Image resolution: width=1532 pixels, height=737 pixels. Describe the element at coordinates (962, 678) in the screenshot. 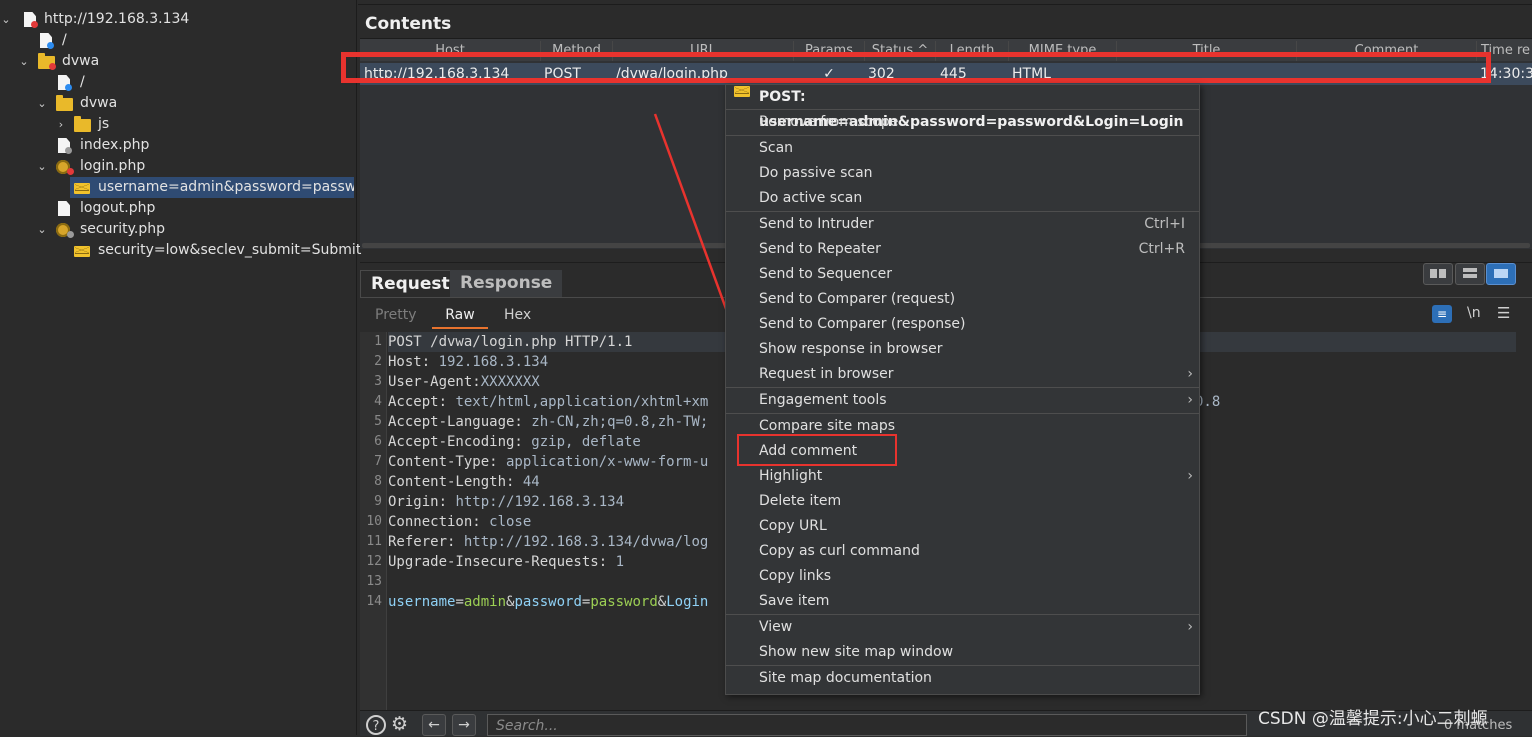

I see `menu-item-site-map-documentation: Site map documentation` at that location.